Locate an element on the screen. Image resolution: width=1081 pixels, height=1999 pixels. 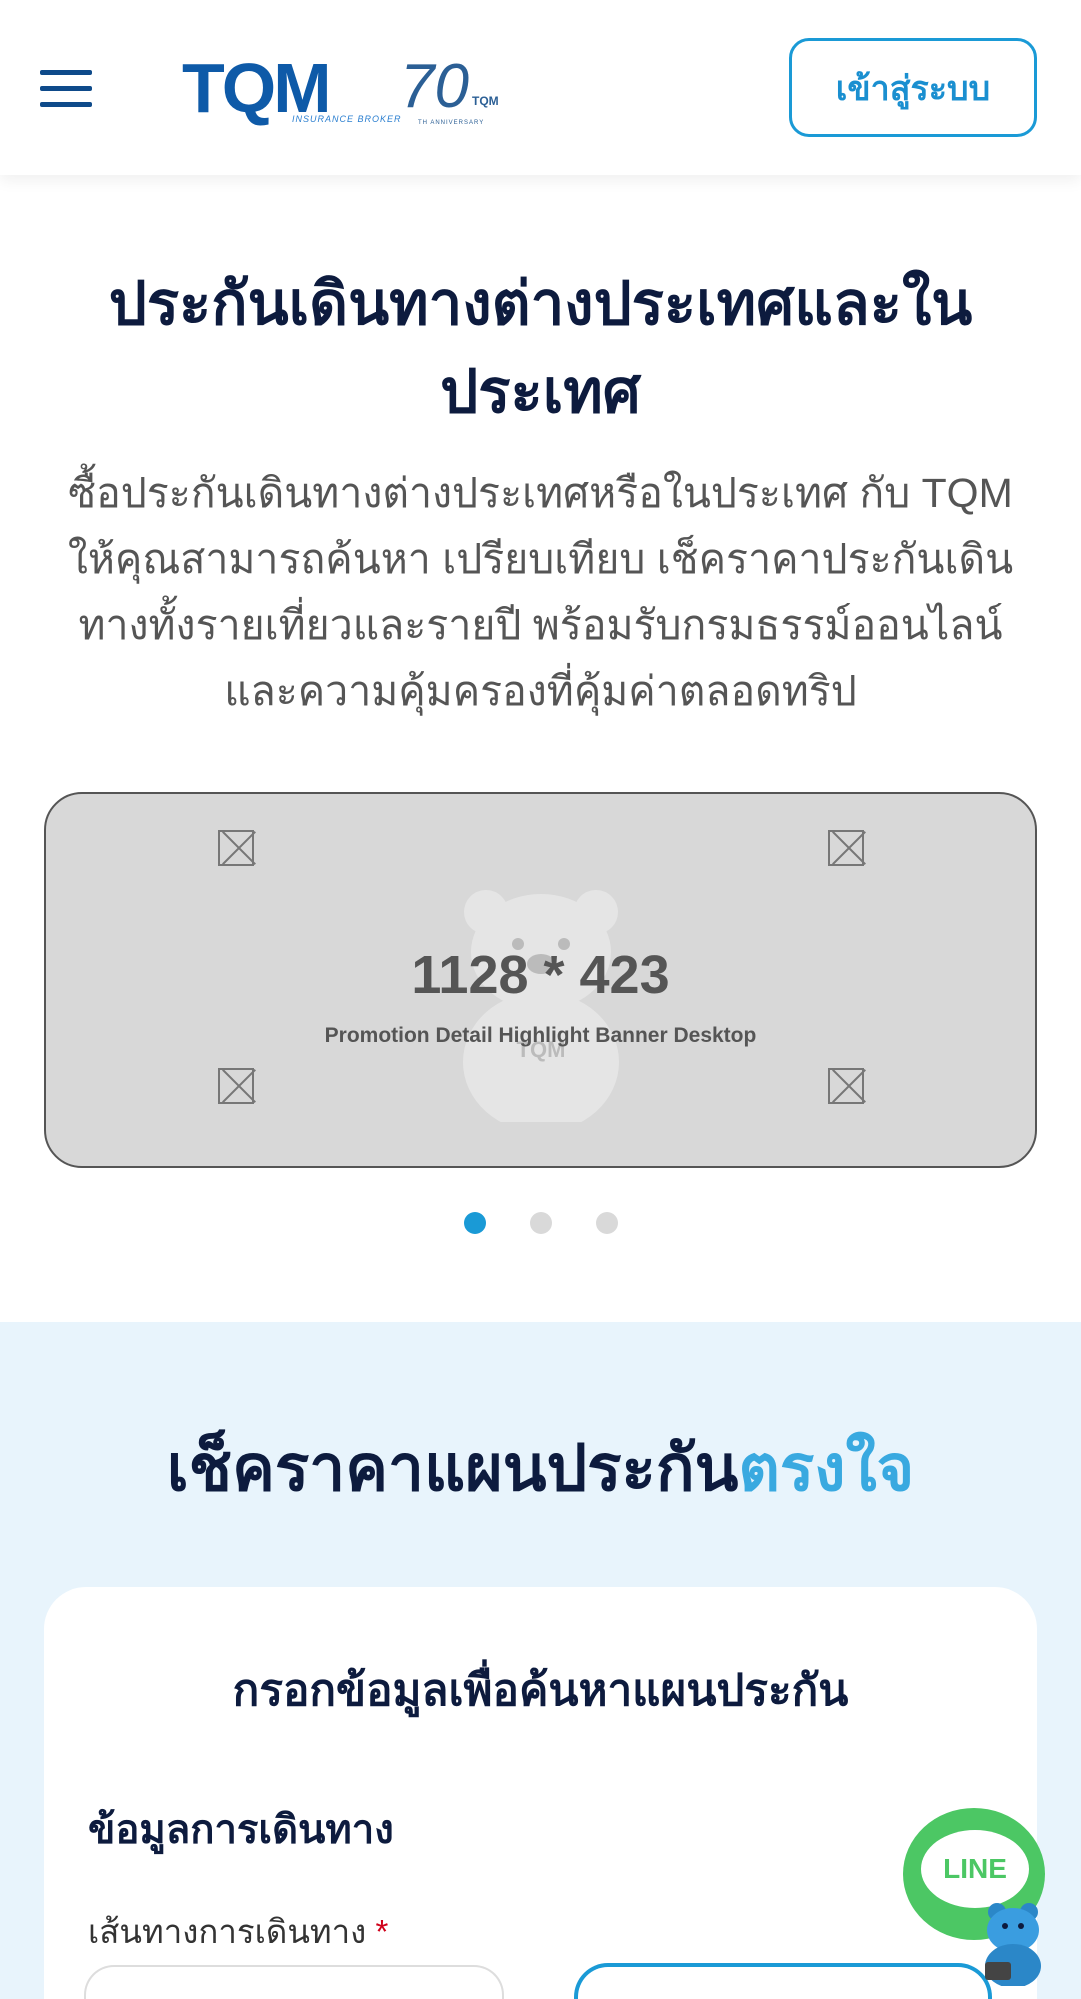
page-title: ประกันเดินทางต่างประเทศและในประเทศ is located at coordinates (540, 347).